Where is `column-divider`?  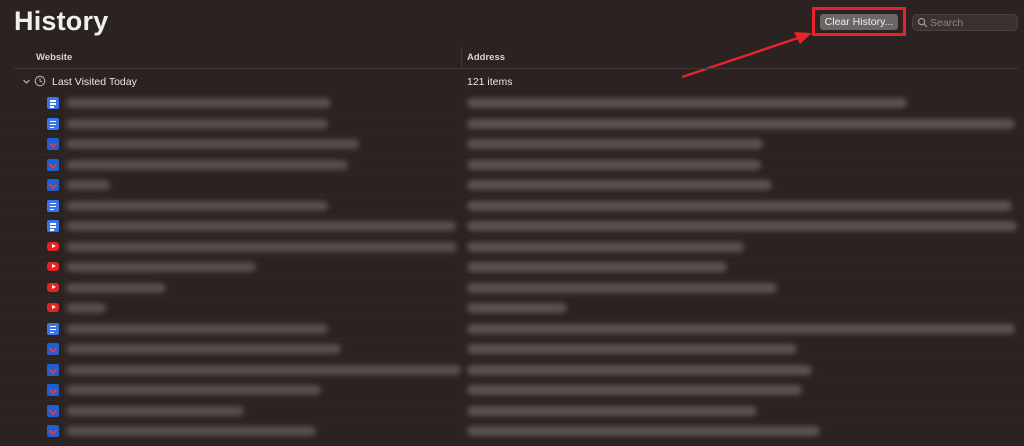 column-divider is located at coordinates (461, 57).